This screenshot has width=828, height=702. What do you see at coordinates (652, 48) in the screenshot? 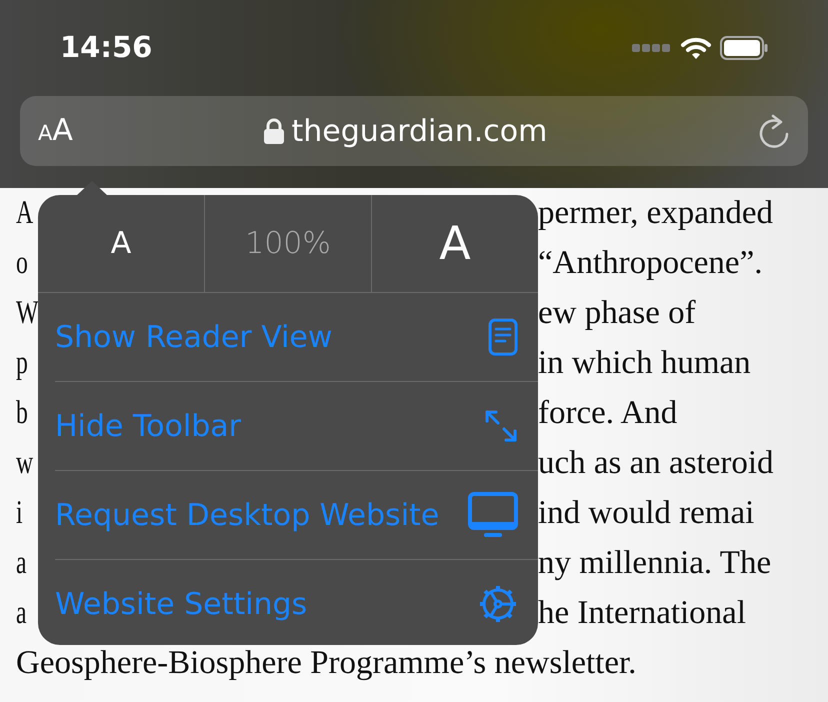
I see `signal-icon` at bounding box center [652, 48].